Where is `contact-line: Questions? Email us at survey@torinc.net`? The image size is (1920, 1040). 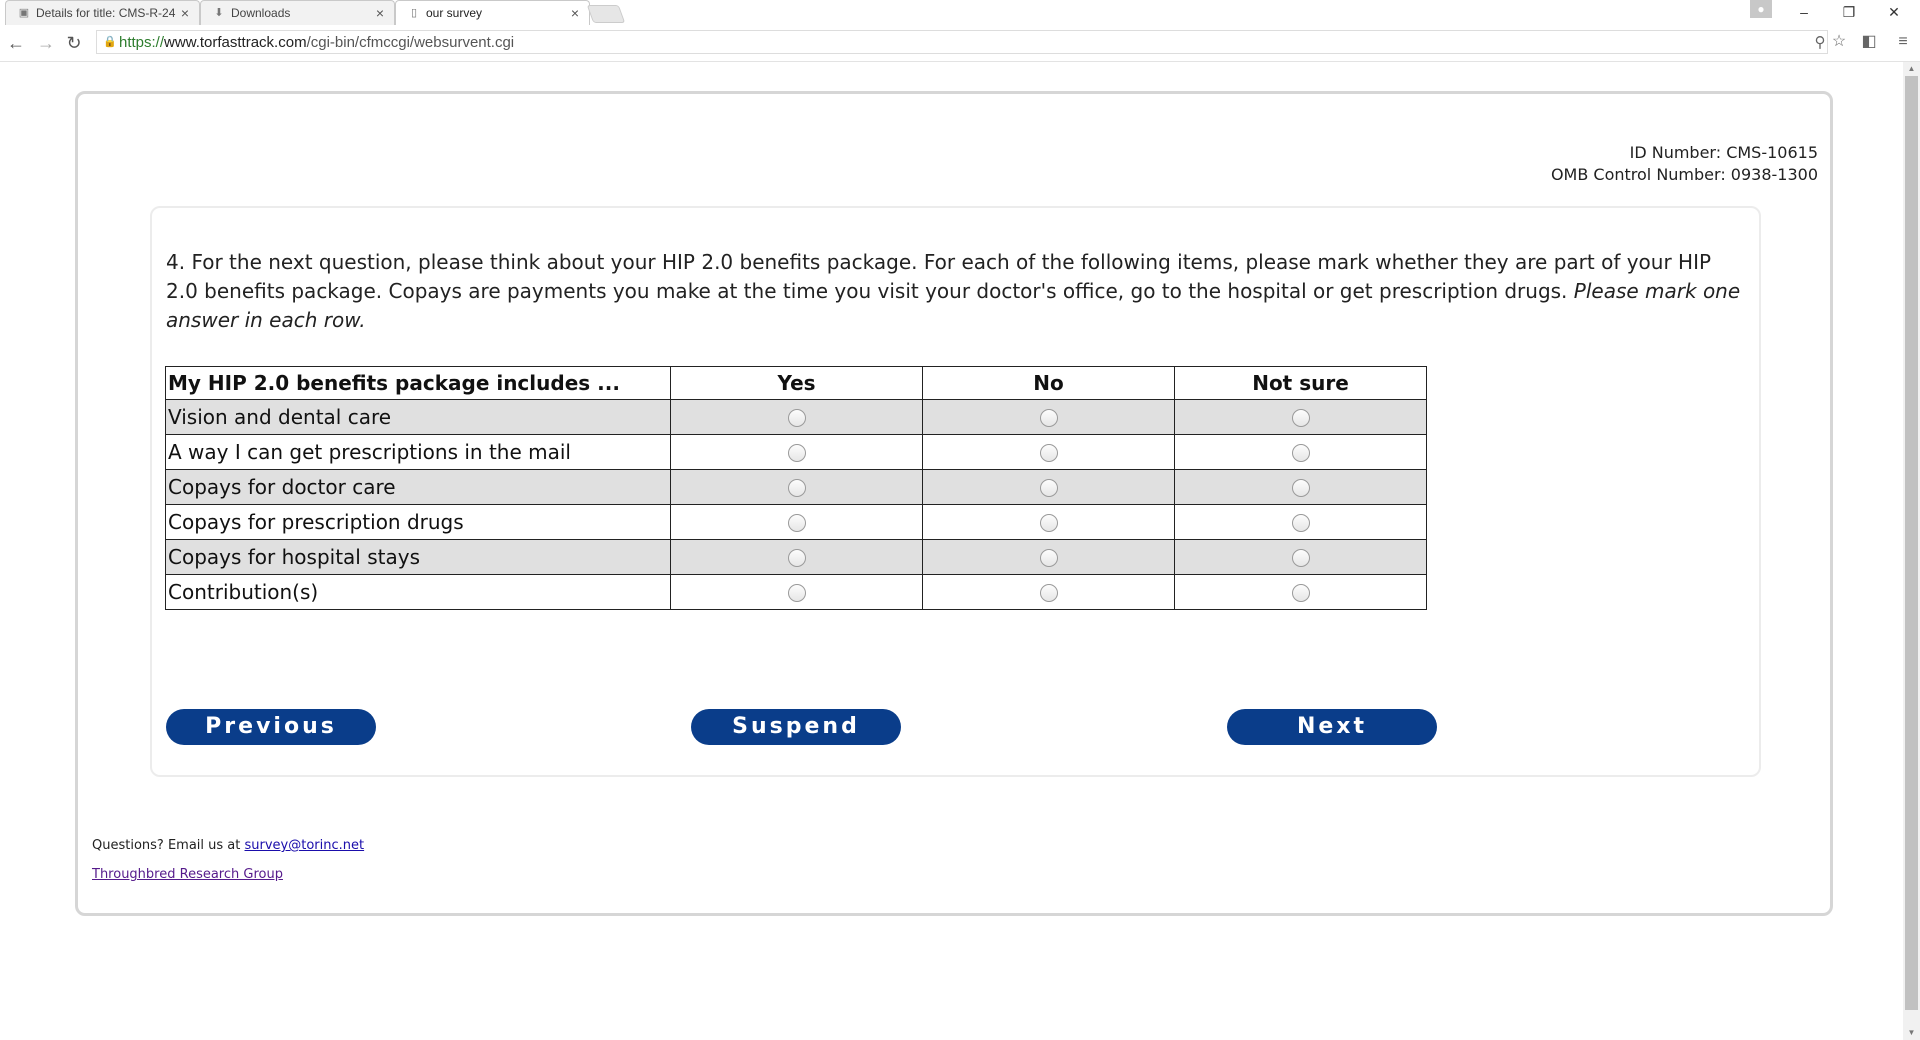
contact-line: Questions? Email us at survey@torinc.net is located at coordinates (228, 845).